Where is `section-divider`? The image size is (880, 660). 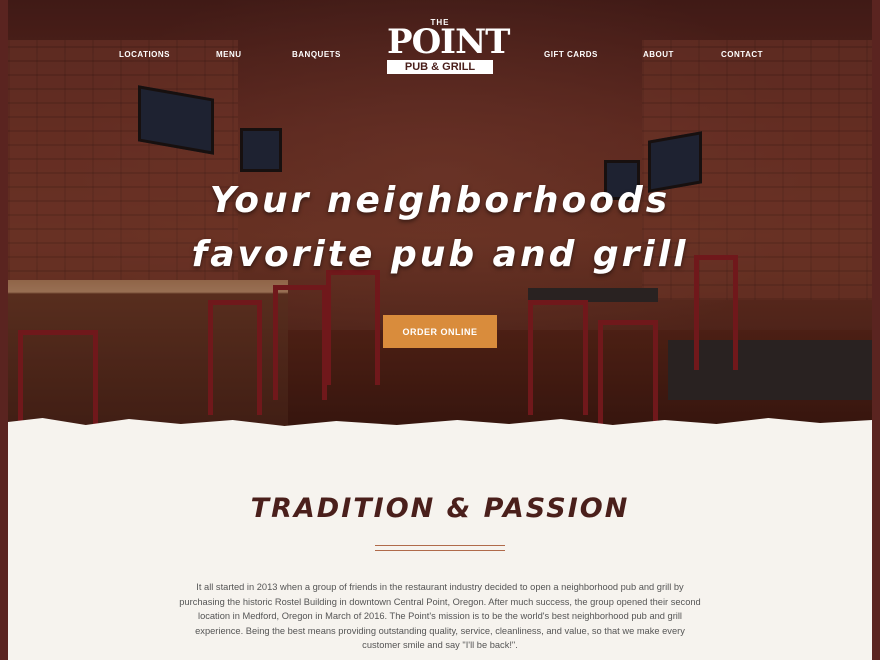
section-divider is located at coordinates (440, 548).